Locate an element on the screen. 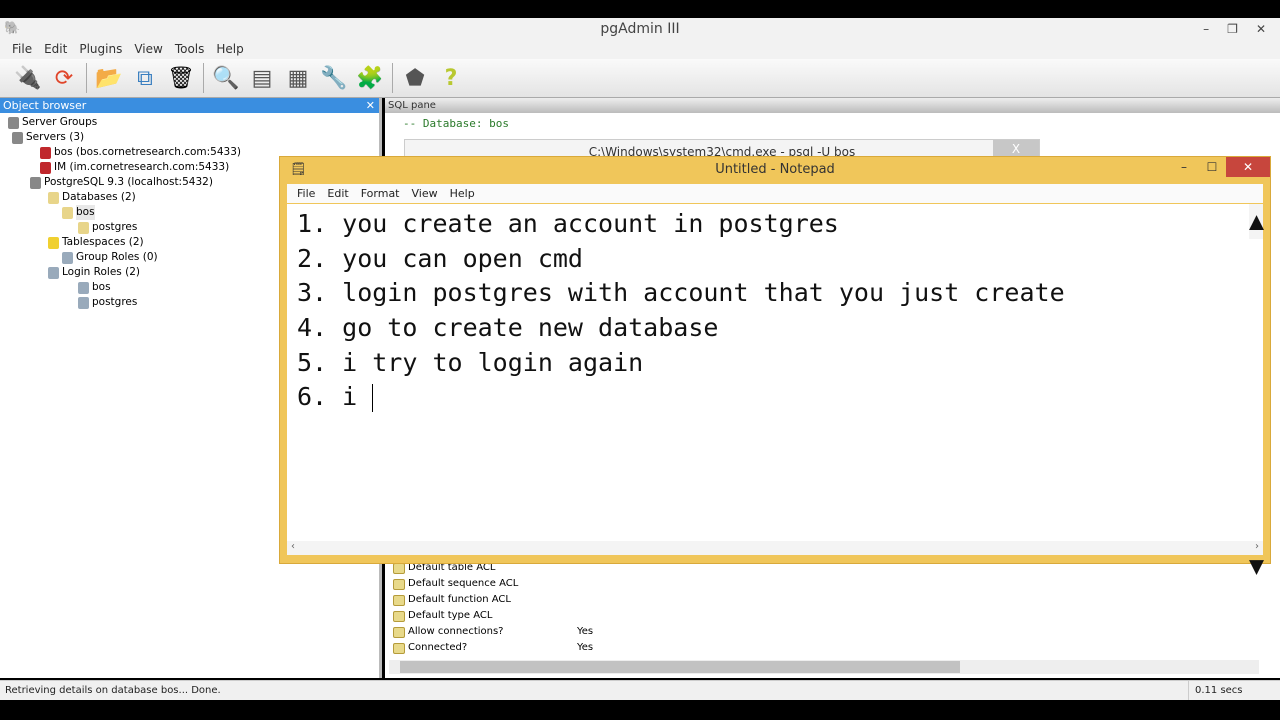  property-row: Default sequence ACL is located at coordinates (455, 584).